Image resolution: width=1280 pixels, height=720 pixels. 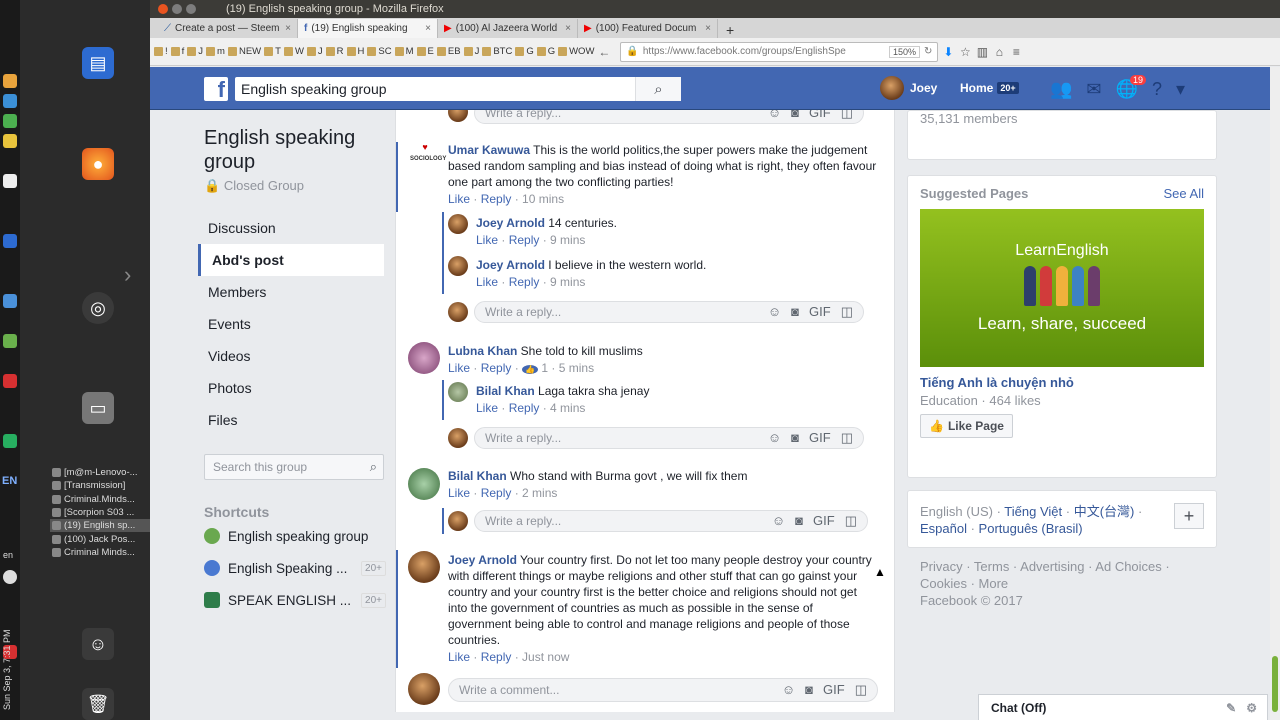 What do you see at coordinates (428, 157) in the screenshot?
I see `avatar: ♥ SOCIOLOGY` at bounding box center [428, 157].